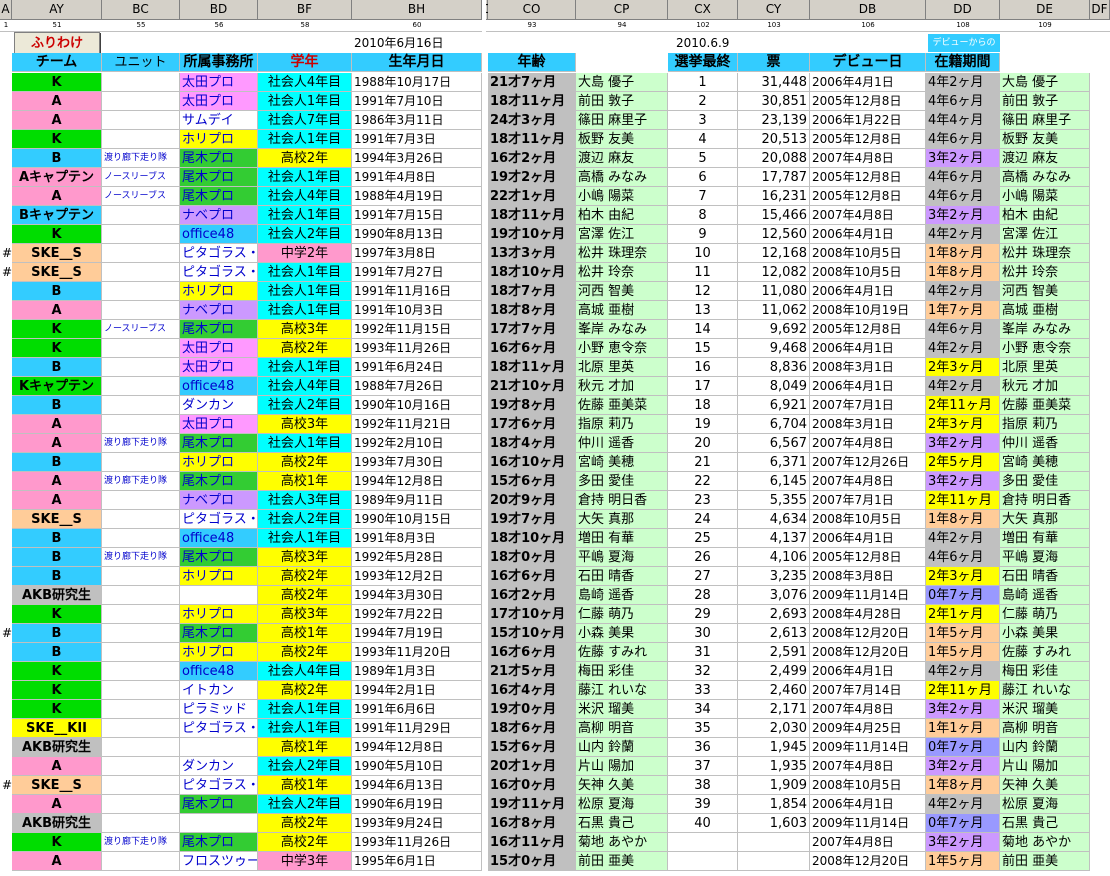  Describe the element at coordinates (963, 120) in the screenshot. I see `period-cell: 4年4ヶ月` at that location.